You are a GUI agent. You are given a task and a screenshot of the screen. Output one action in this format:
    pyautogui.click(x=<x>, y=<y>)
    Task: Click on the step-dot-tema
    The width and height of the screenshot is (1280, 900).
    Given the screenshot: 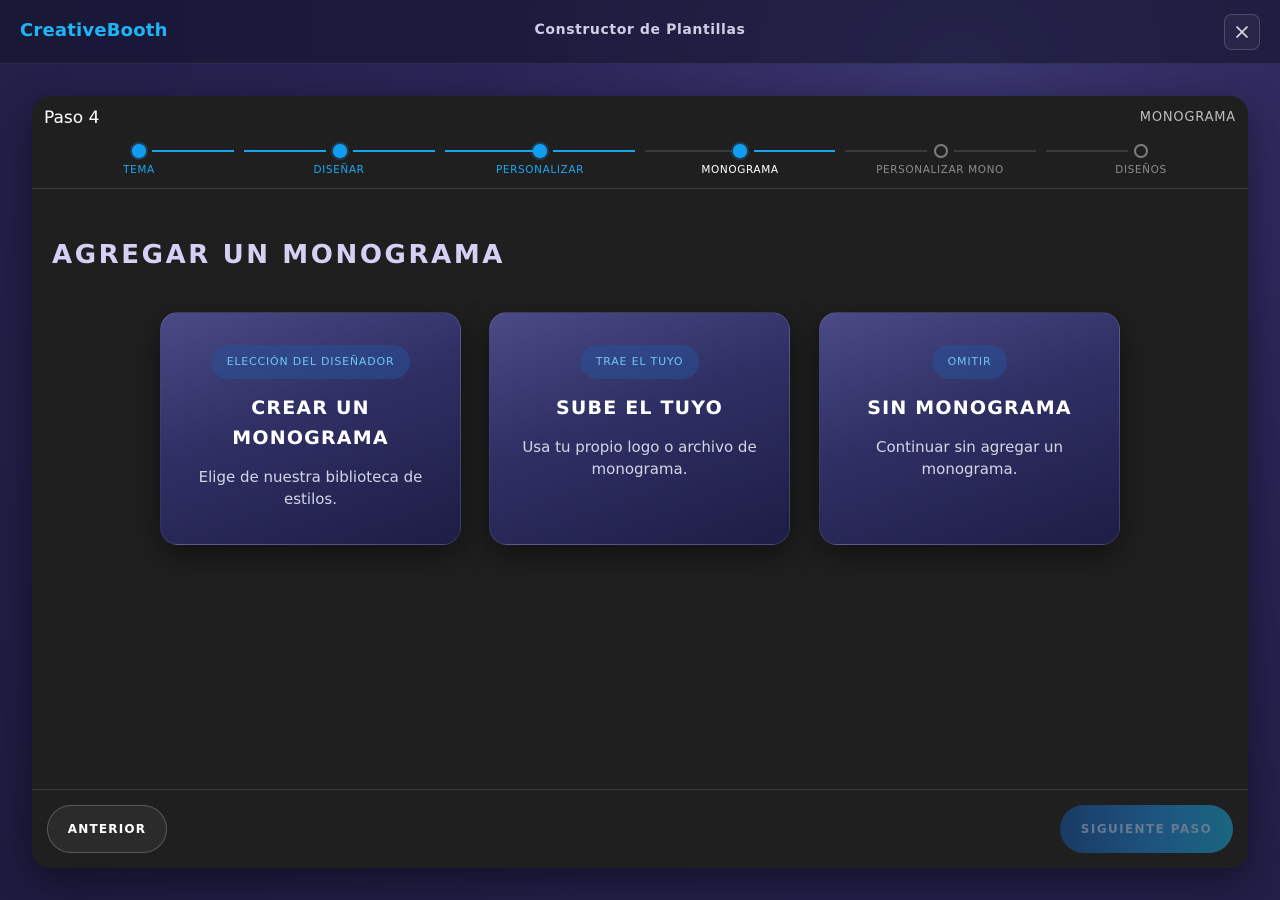 What is the action you would take?
    pyautogui.click(x=139, y=151)
    